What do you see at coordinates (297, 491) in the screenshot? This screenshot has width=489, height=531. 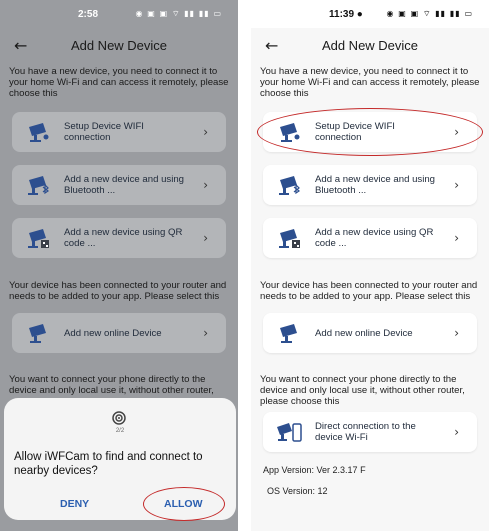 I see `os-version: OS Version: 12` at bounding box center [297, 491].